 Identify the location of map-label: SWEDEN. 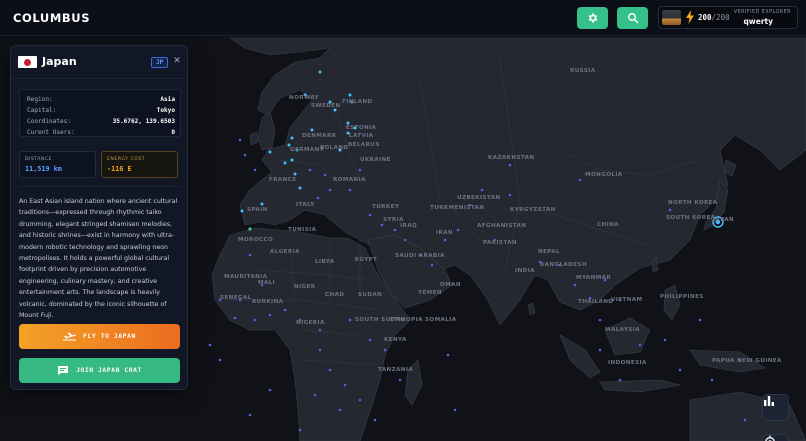
(326, 106).